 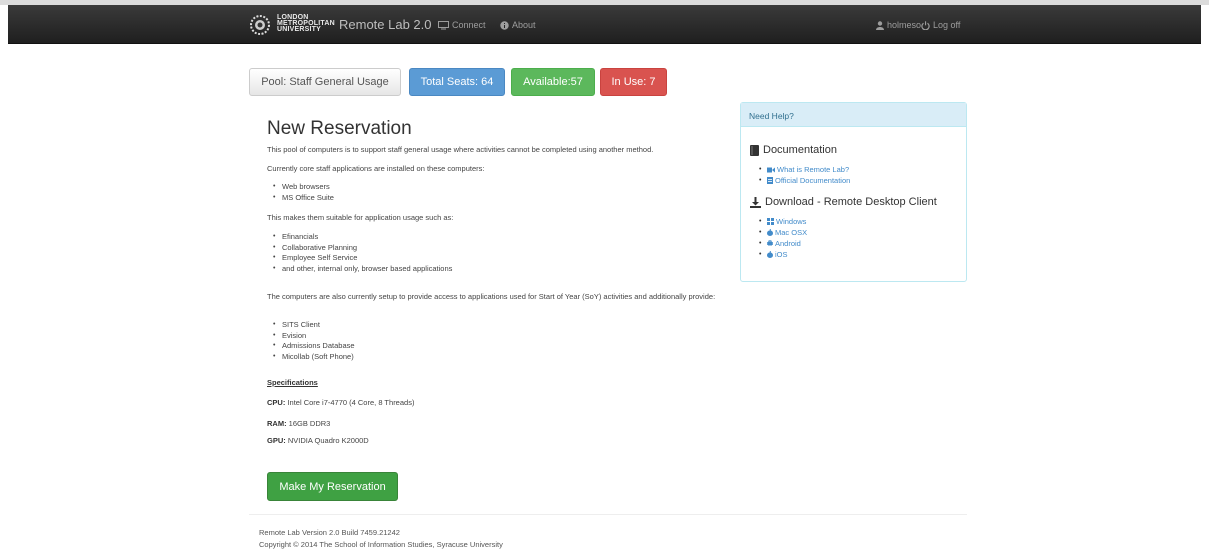 I want to click on university-logo-text: LONDON METROPOLITAN UNIVERSITY, so click(x=306, y=23).